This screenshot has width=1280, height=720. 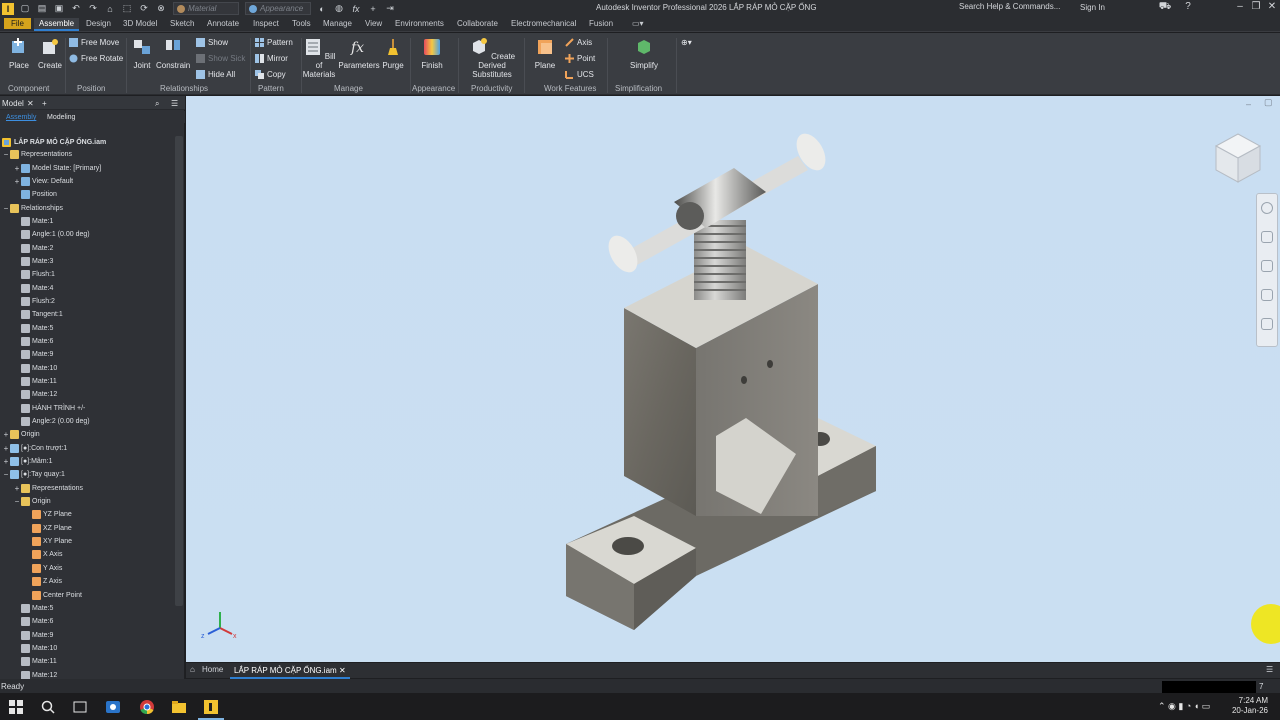 I want to click on update-icon: ⟳, so click(x=144, y=8).